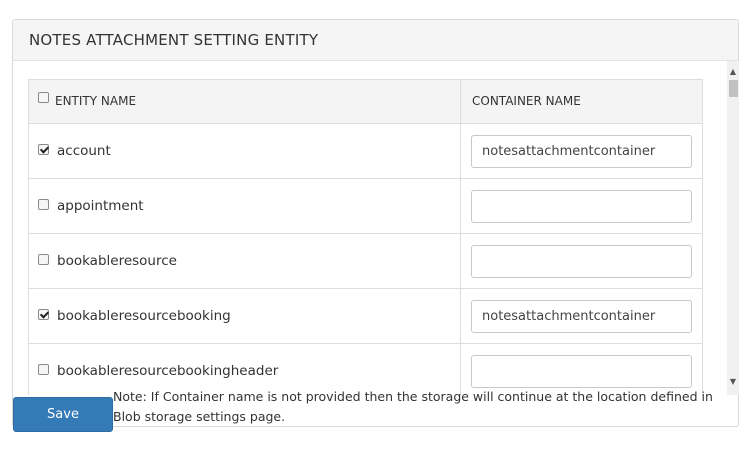 The height and width of the screenshot is (454, 748). What do you see at coordinates (365, 261) in the screenshot?
I see `table-row: bookableresource` at bounding box center [365, 261].